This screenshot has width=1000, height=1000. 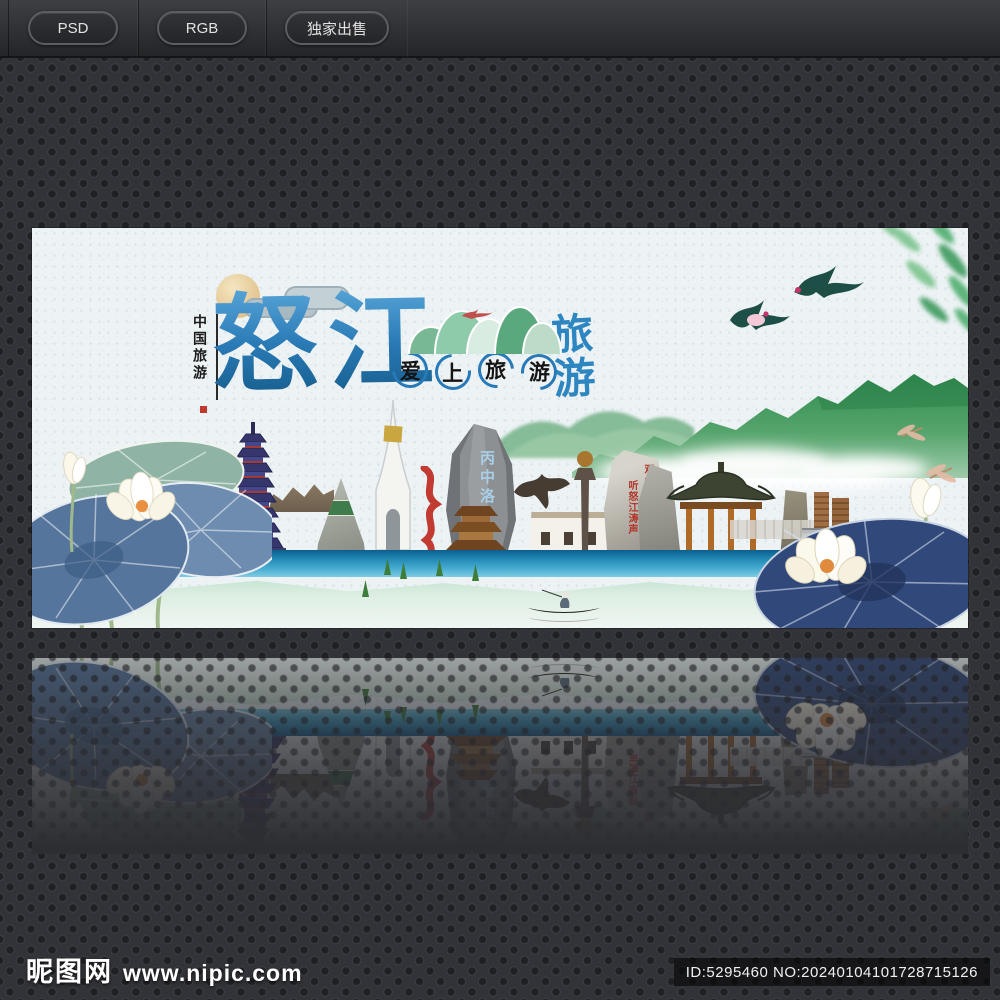 What do you see at coordinates (213, 973) in the screenshot?
I see `site-logo-url: www.nipic.com` at bounding box center [213, 973].